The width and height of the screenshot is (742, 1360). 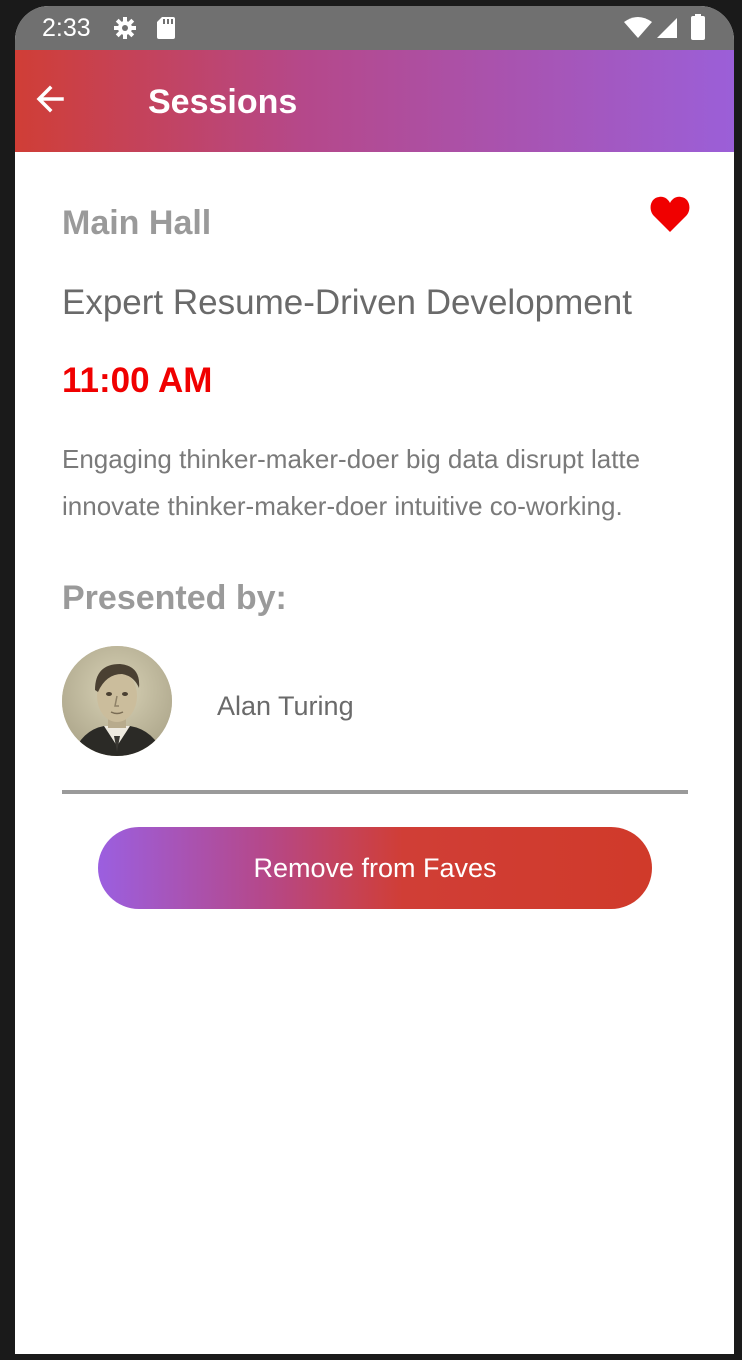 I want to click on session-title: Expert Resume-Driven Development, so click(x=347, y=302).